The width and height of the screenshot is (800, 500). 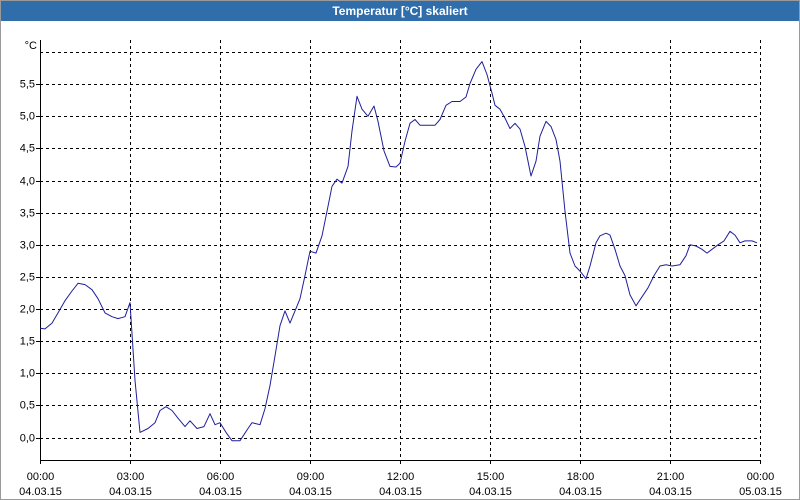 I want to click on y-tick-label: 0,0, so click(x=27, y=438).